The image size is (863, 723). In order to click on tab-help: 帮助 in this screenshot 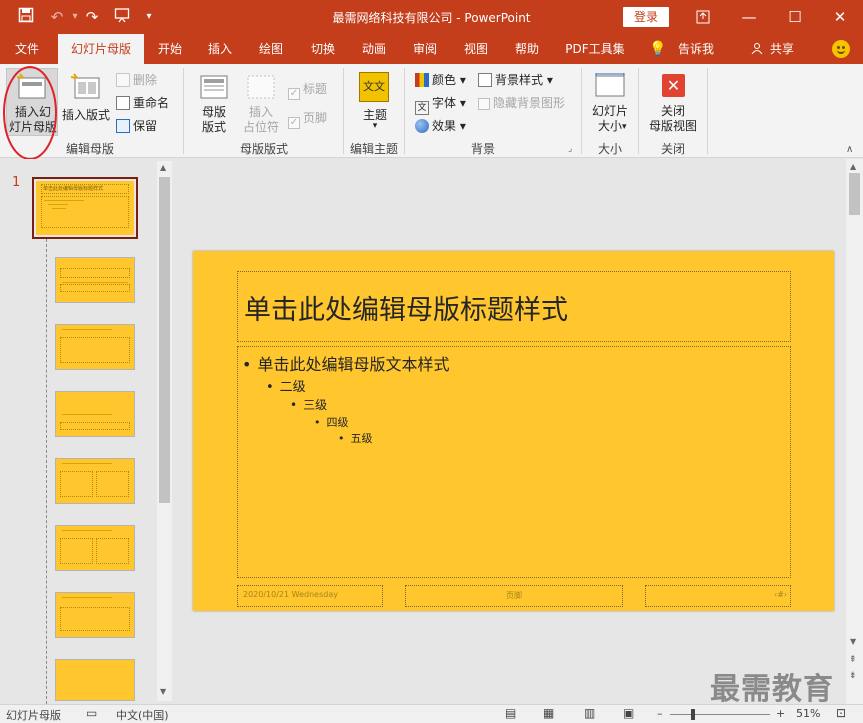, I will do `click(527, 49)`.